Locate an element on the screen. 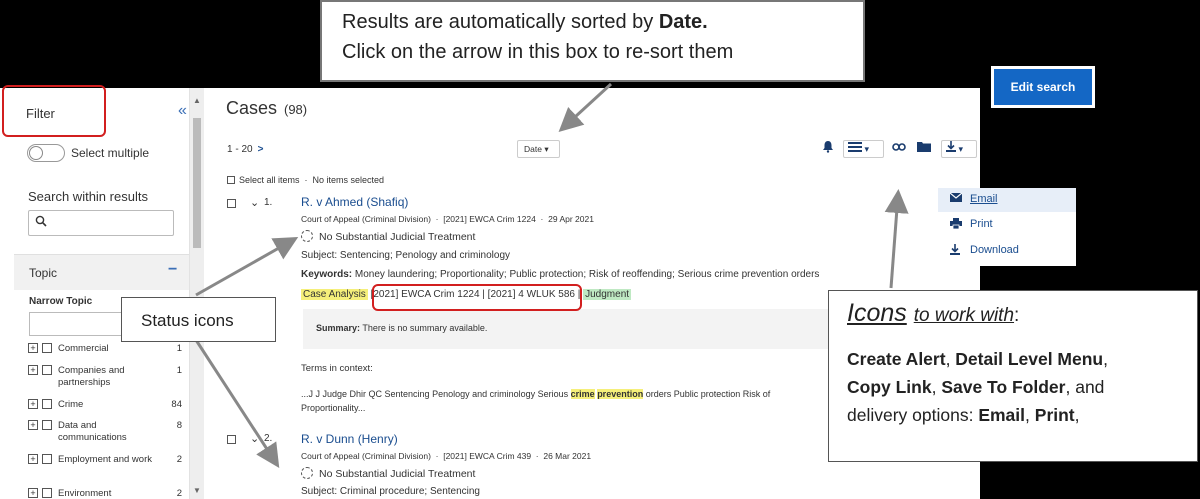 The image size is (1200, 499). print-menu-item: Print is located at coordinates (1007, 225).